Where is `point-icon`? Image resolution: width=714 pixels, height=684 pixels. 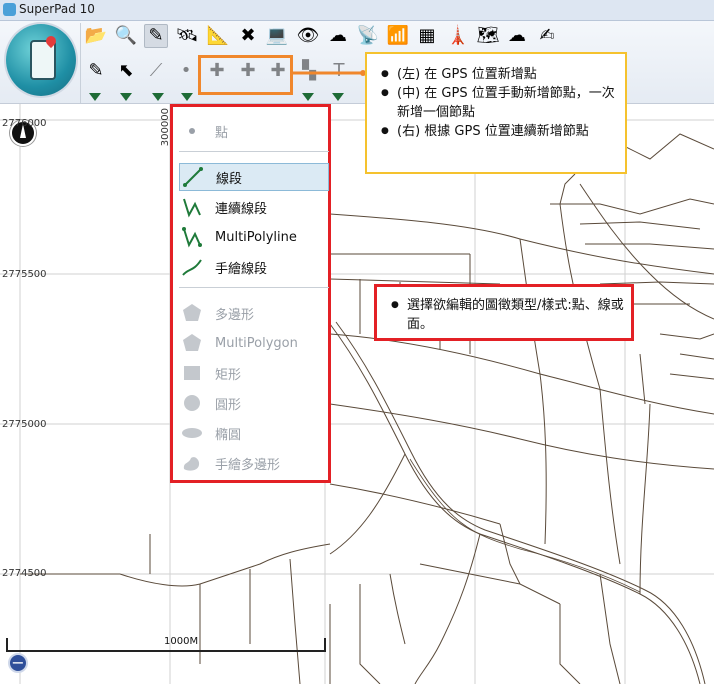 point-icon is located at coordinates (192, 131).